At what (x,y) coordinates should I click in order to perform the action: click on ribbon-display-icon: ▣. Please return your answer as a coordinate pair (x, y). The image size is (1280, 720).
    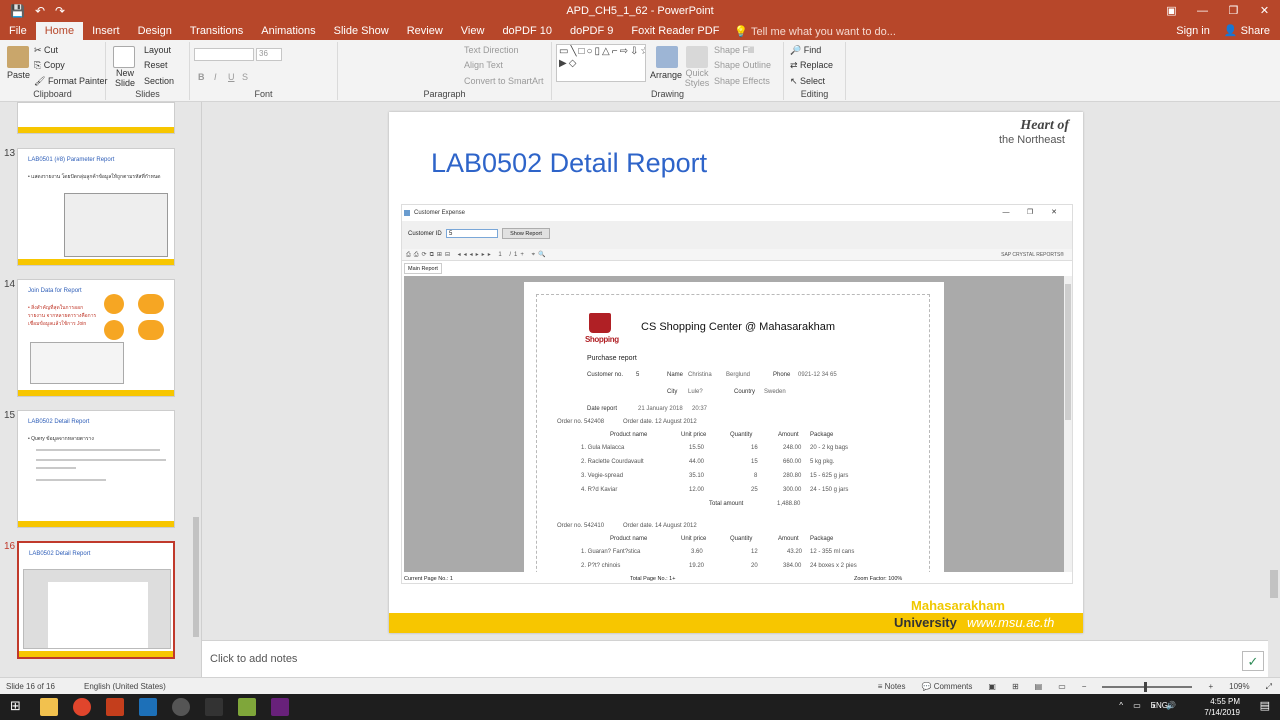
    Looking at the image, I should click on (1171, 11).